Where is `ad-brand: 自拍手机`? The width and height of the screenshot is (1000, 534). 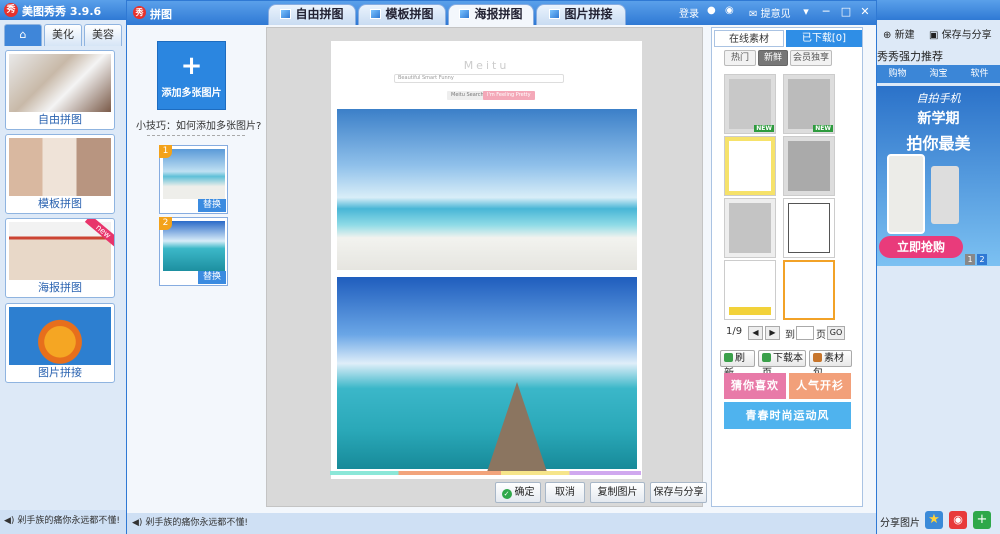 ad-brand: 自拍手机 is located at coordinates (938, 98).